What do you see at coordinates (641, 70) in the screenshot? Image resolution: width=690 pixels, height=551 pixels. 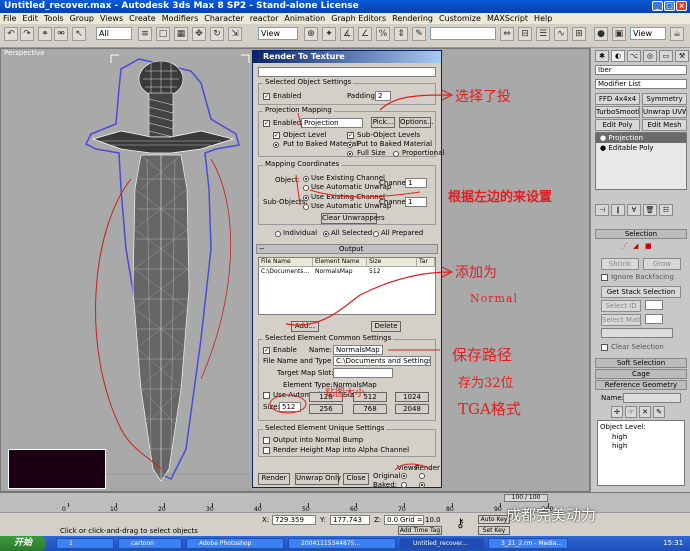 I see `object-name-input: Iber` at bounding box center [641, 70].